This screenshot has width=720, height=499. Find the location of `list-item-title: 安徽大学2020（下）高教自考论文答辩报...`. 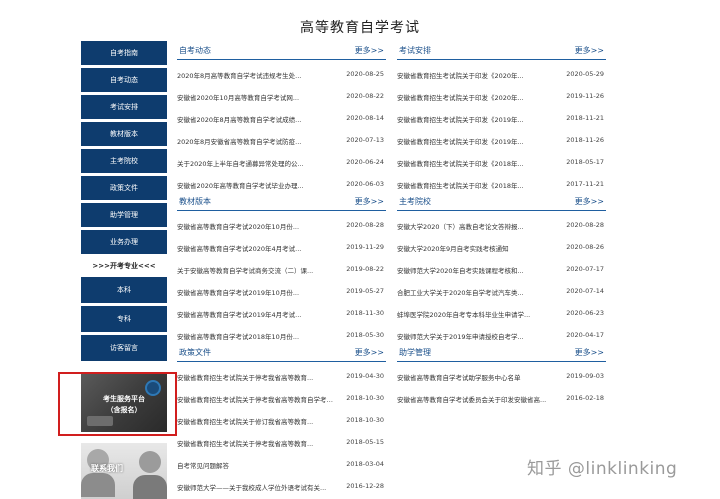

list-item-title: 安徽大学2020（下）高教自考论文答辩报... is located at coordinates (477, 226).